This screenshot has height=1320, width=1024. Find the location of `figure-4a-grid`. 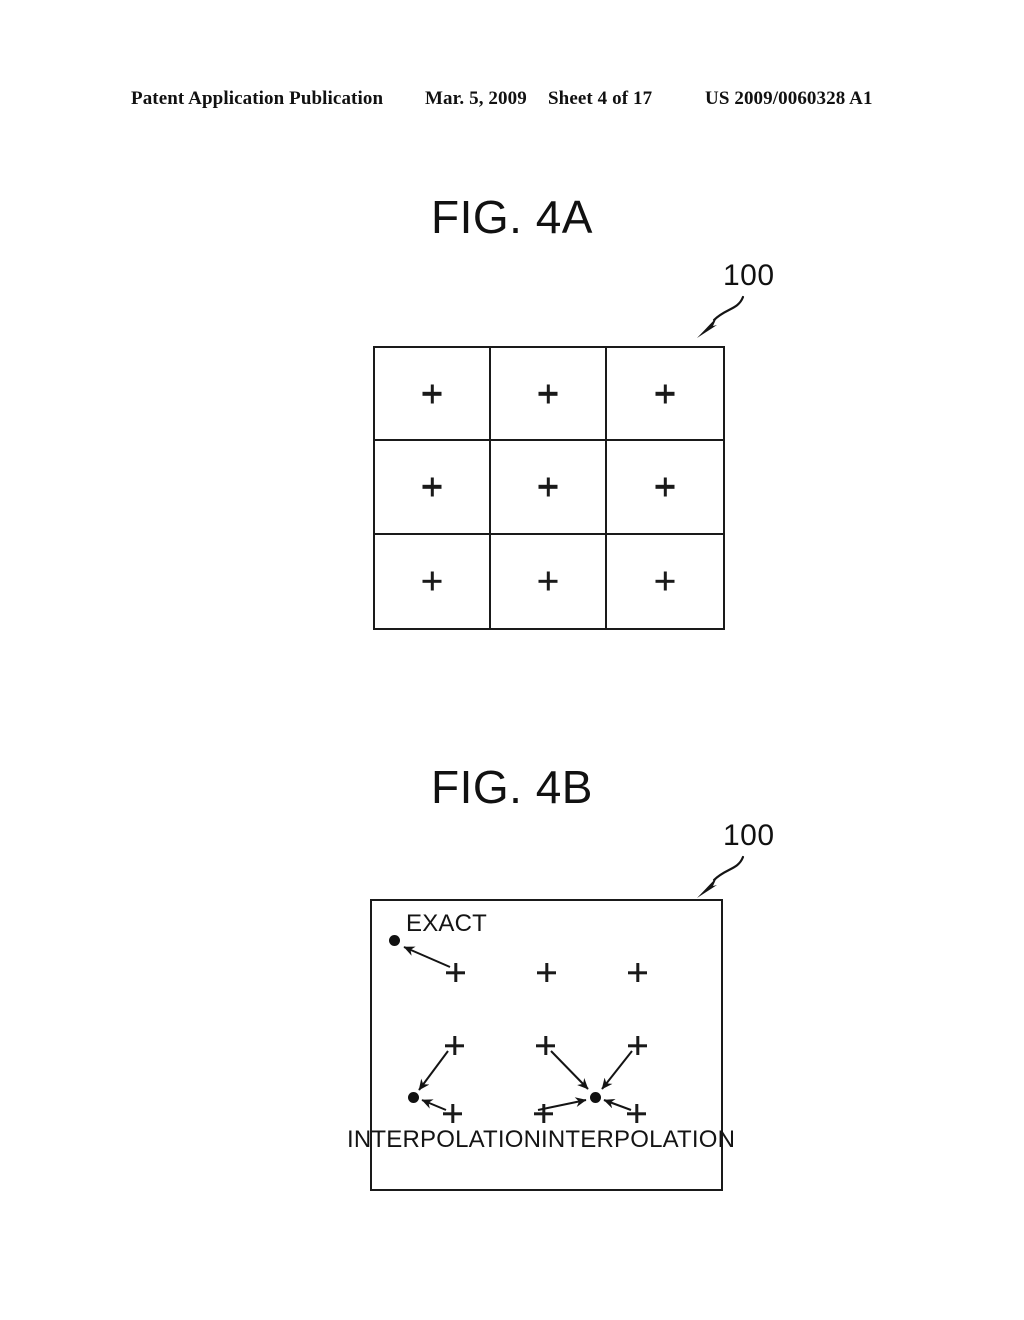

figure-4a-grid is located at coordinates (549, 488).